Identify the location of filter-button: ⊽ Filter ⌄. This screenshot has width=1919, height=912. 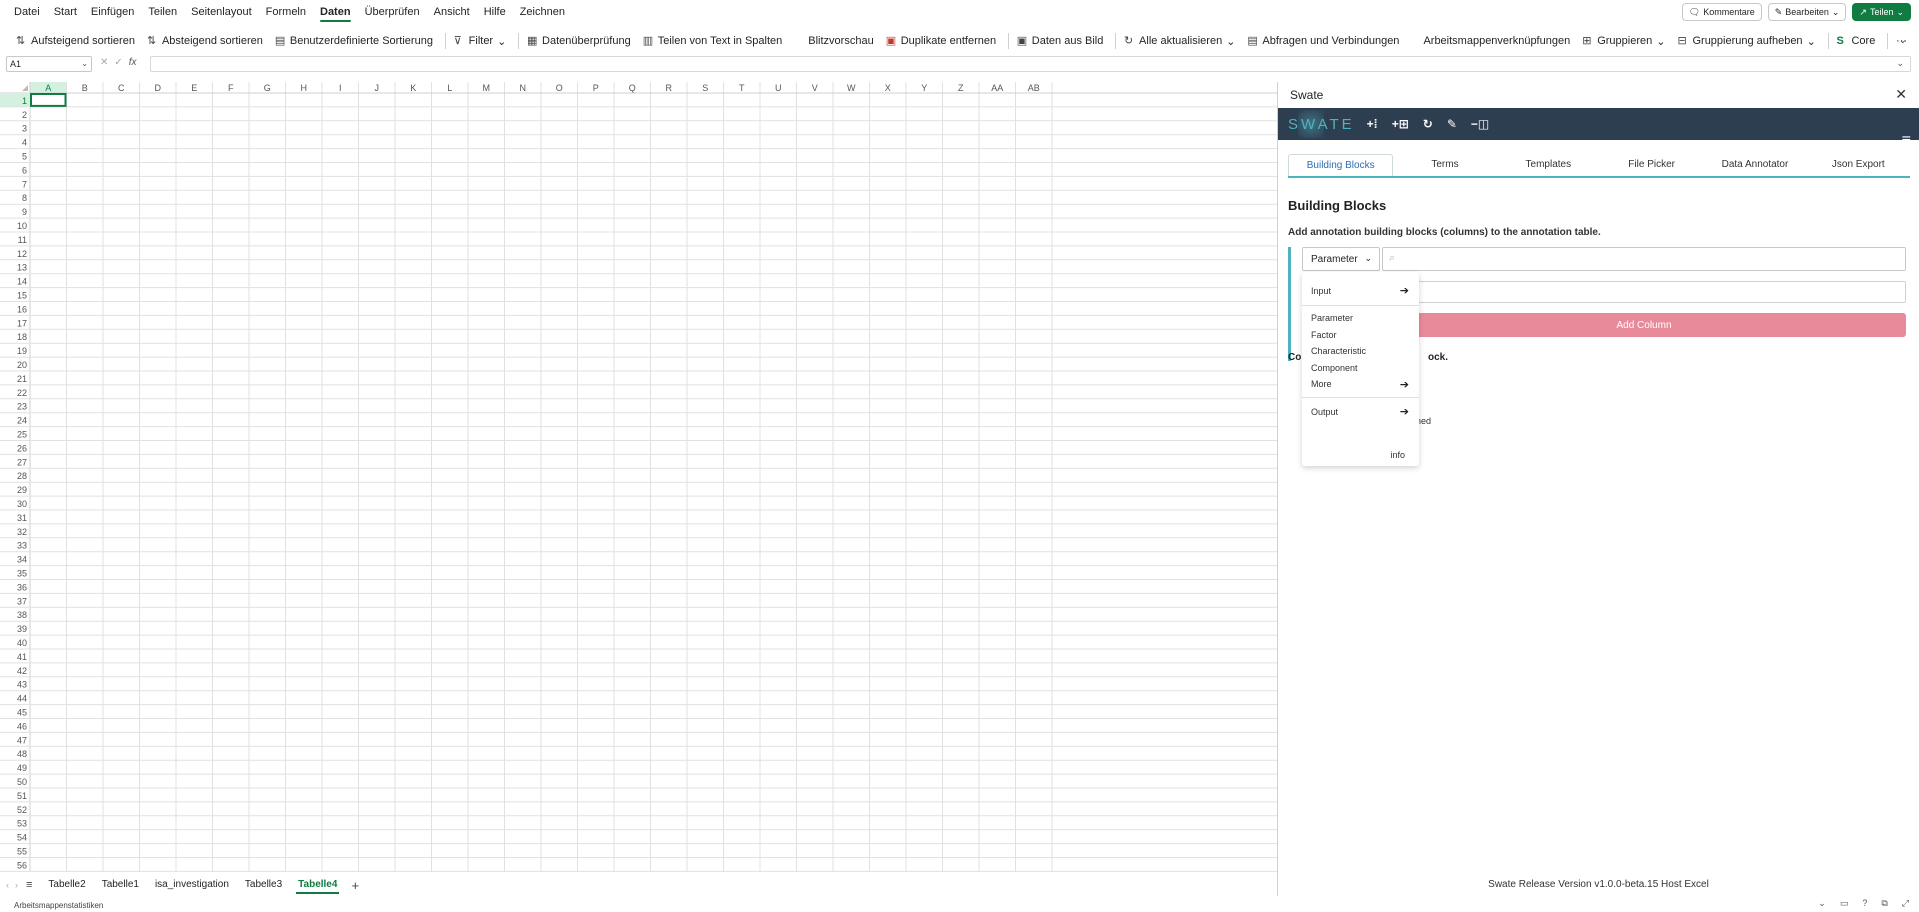
(480, 41).